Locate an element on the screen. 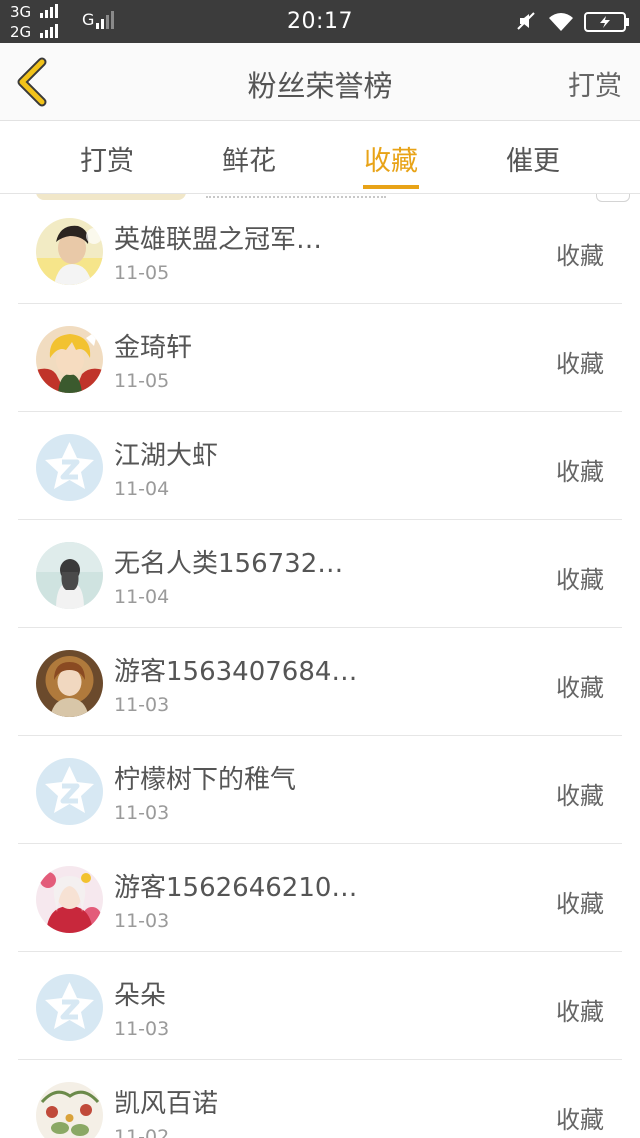  list-item: 无名人类156732… 11-04 收藏 is located at coordinates (320, 574).